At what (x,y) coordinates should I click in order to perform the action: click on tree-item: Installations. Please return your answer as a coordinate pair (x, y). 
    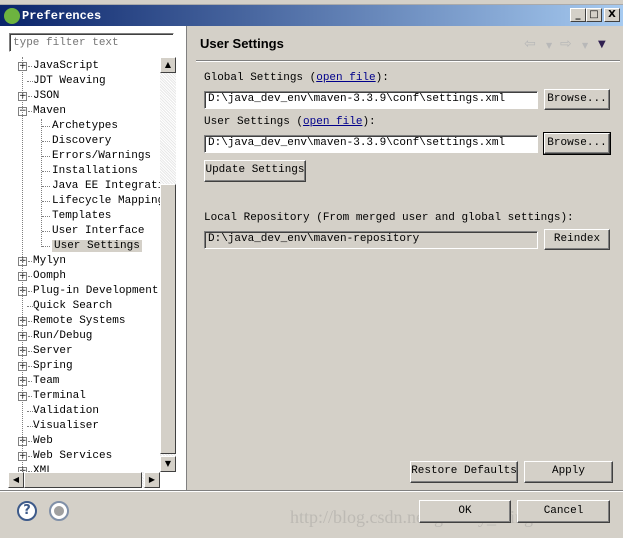
    Looking at the image, I should click on (95, 171).